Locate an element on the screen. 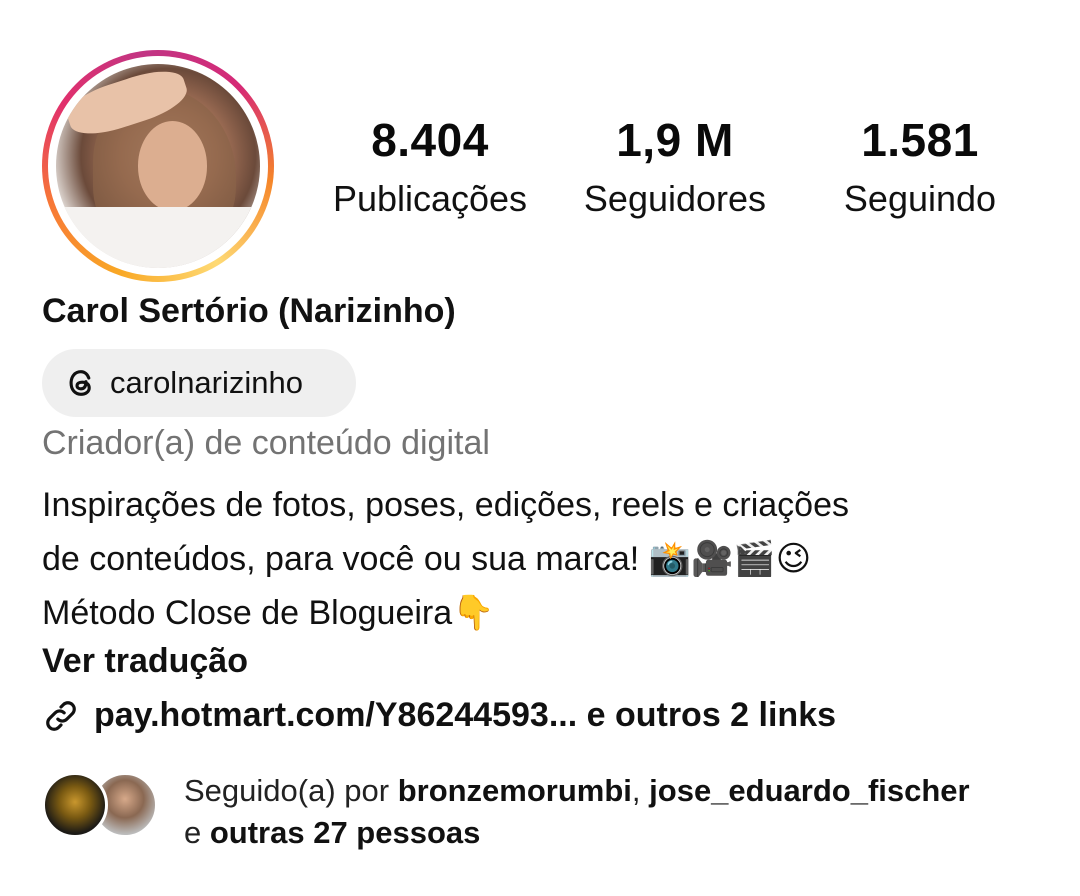 This screenshot has width=1080, height=896. bio-line-3: Método Close de Blogueira👇 is located at coordinates (542, 613).